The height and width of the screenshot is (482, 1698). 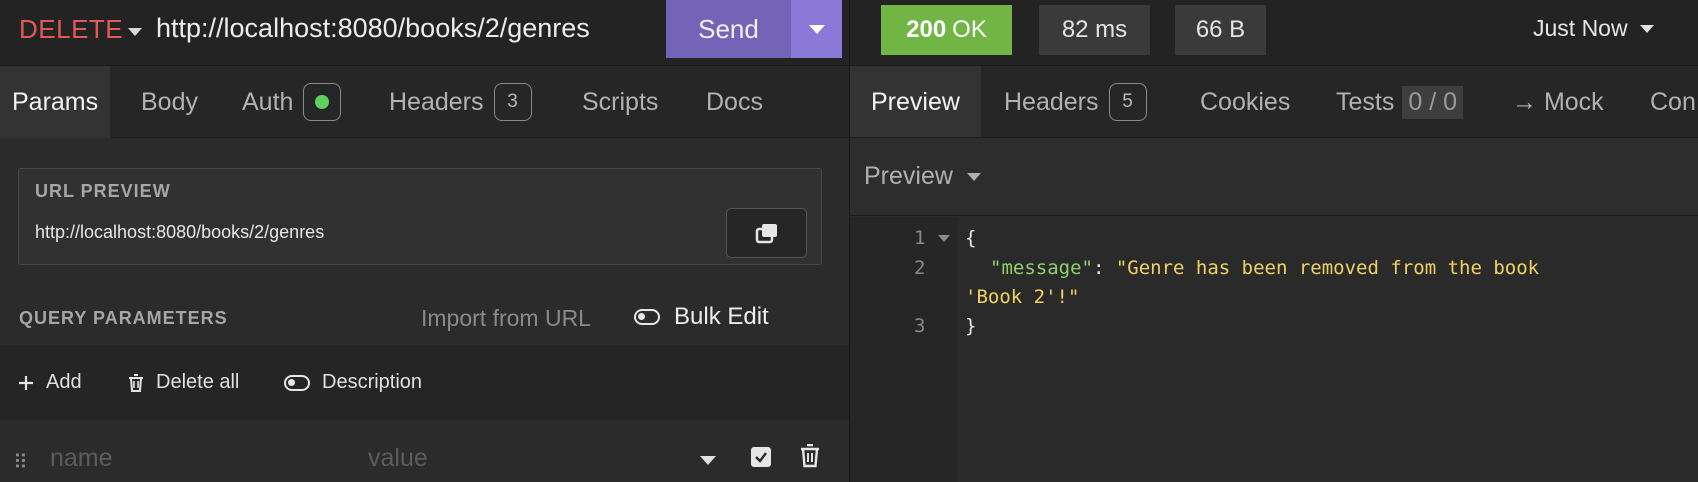 I want to click on auth-status-badge, so click(x=322, y=102).